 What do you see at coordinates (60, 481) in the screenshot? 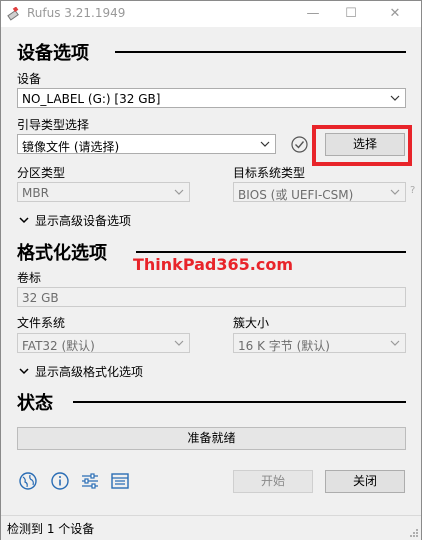
I see `info-icon` at bounding box center [60, 481].